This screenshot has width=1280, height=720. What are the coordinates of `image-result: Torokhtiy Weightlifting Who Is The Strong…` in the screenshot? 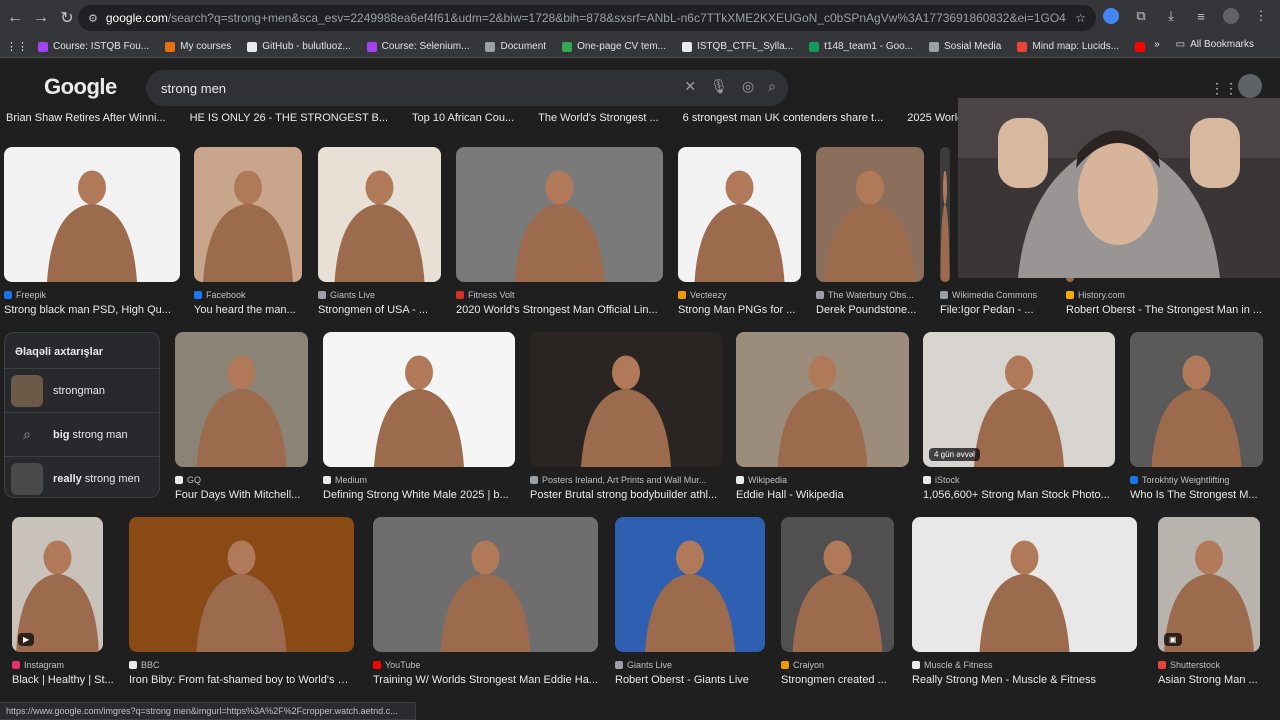 It's located at (1196, 416).